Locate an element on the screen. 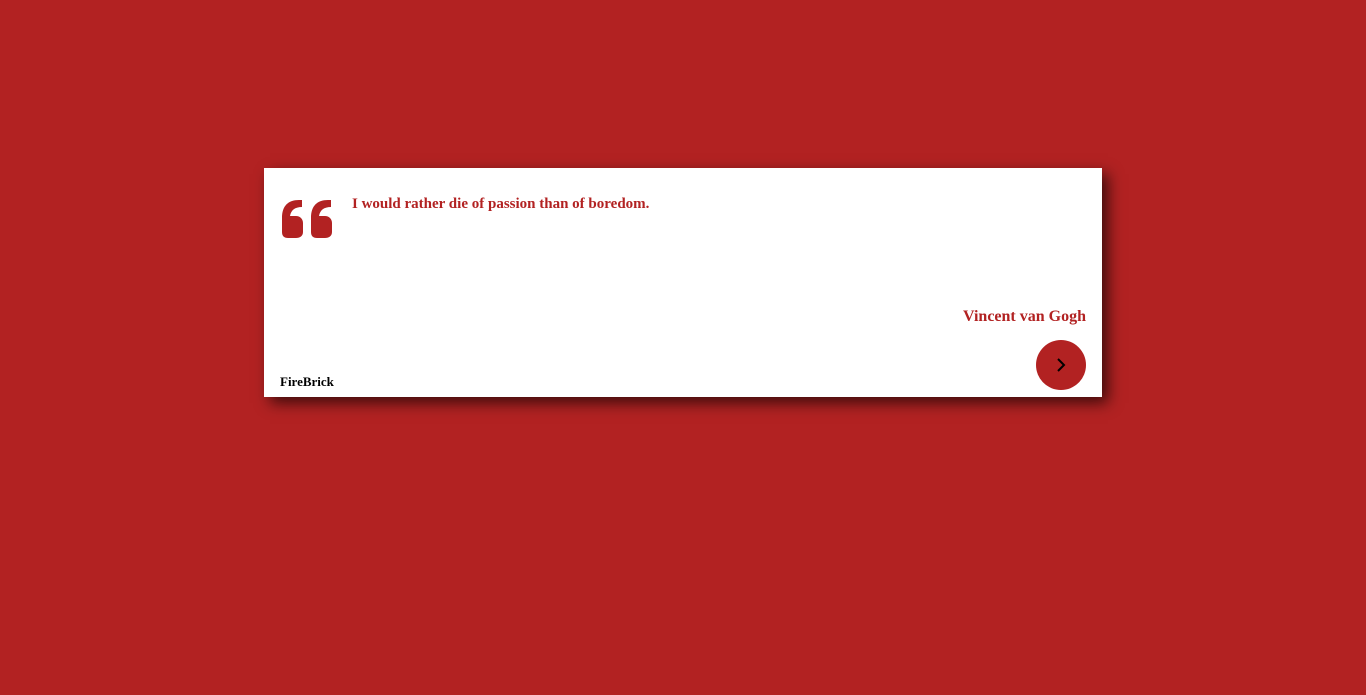  quote-author: Vincent van Gogh is located at coordinates (1024, 316).